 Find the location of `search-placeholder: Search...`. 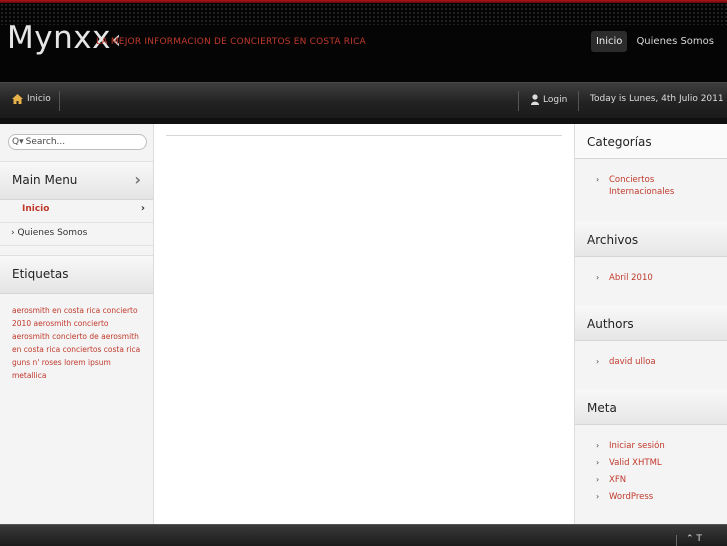

search-placeholder: Search... is located at coordinates (45, 142).